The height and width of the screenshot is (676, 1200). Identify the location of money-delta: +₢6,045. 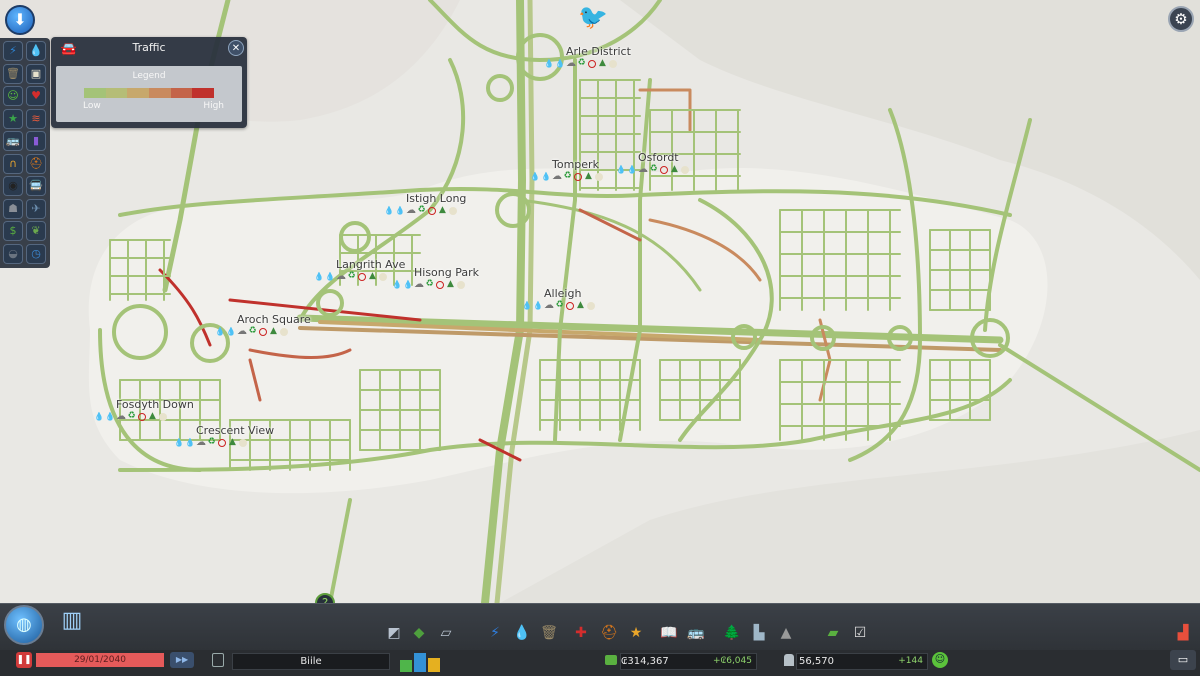
(732, 661).